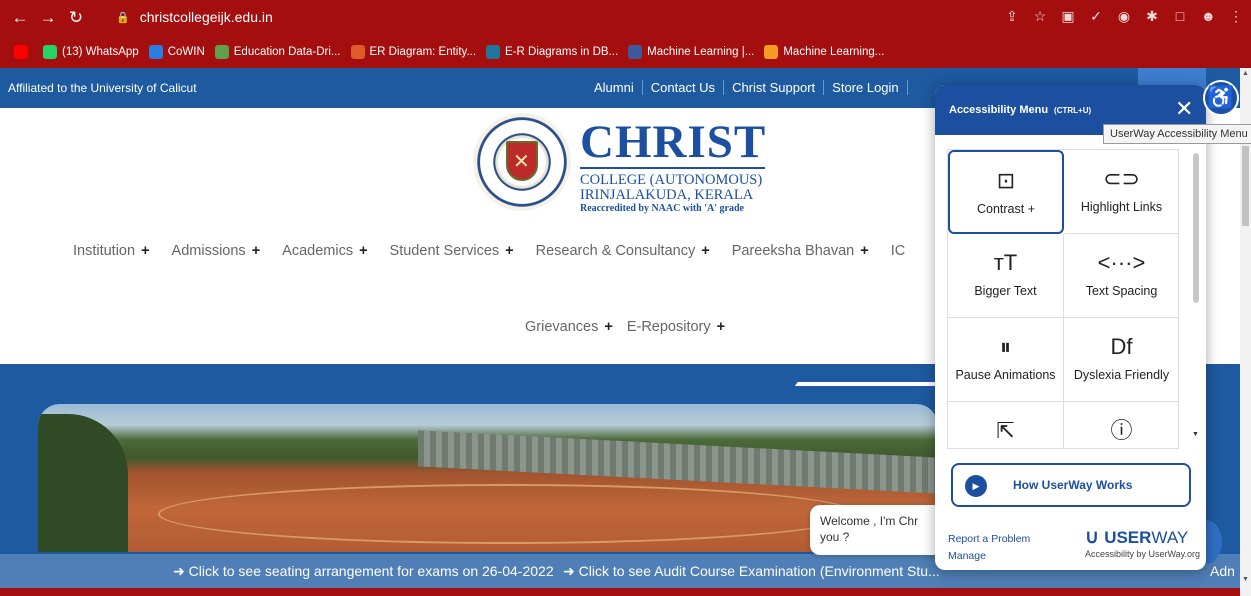 The width and height of the screenshot is (1251, 596). Describe the element at coordinates (508, 514) in the screenshot. I see `hero-track` at that location.